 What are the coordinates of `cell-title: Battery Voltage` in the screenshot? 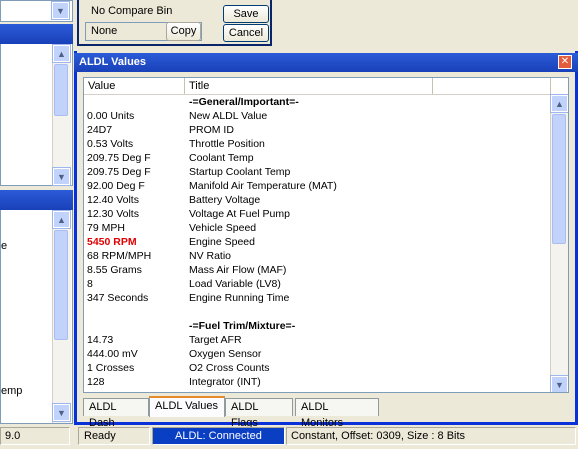 It's located at (225, 200).